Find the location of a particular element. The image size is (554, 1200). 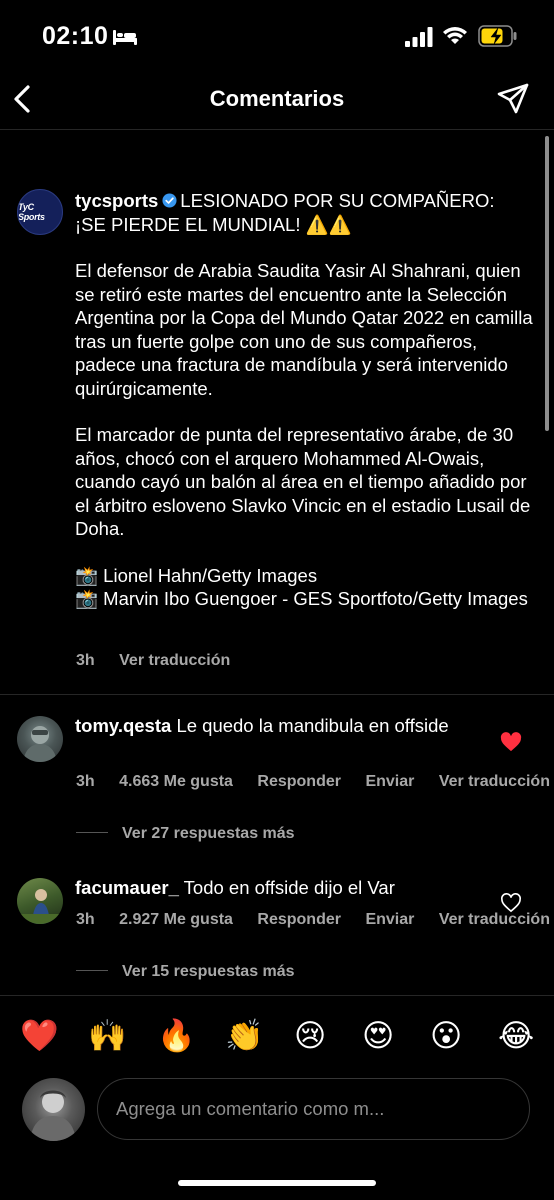

caption-meta: 3h Ver traducción is located at coordinates (163, 661).